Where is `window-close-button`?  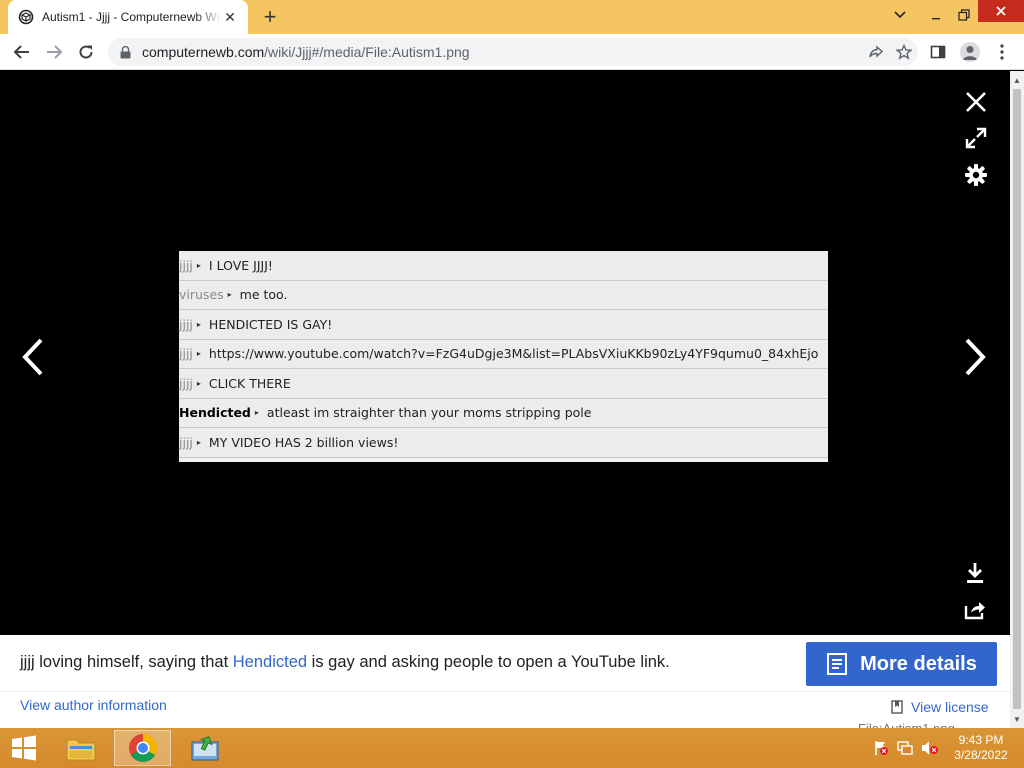
window-close-button is located at coordinates (1001, 11).